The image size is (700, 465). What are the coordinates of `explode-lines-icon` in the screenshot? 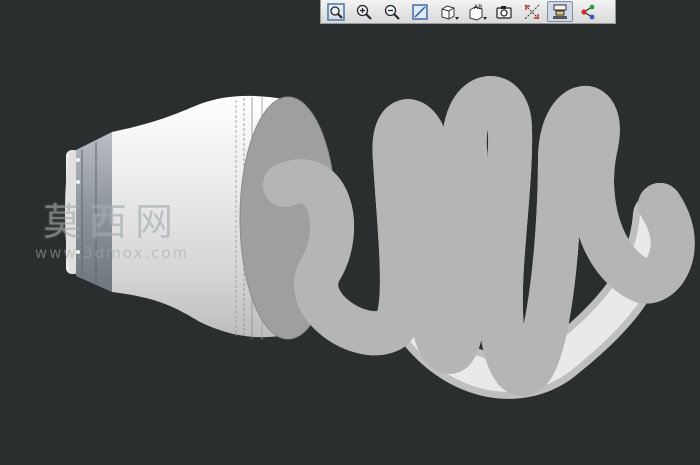 It's located at (532, 11).